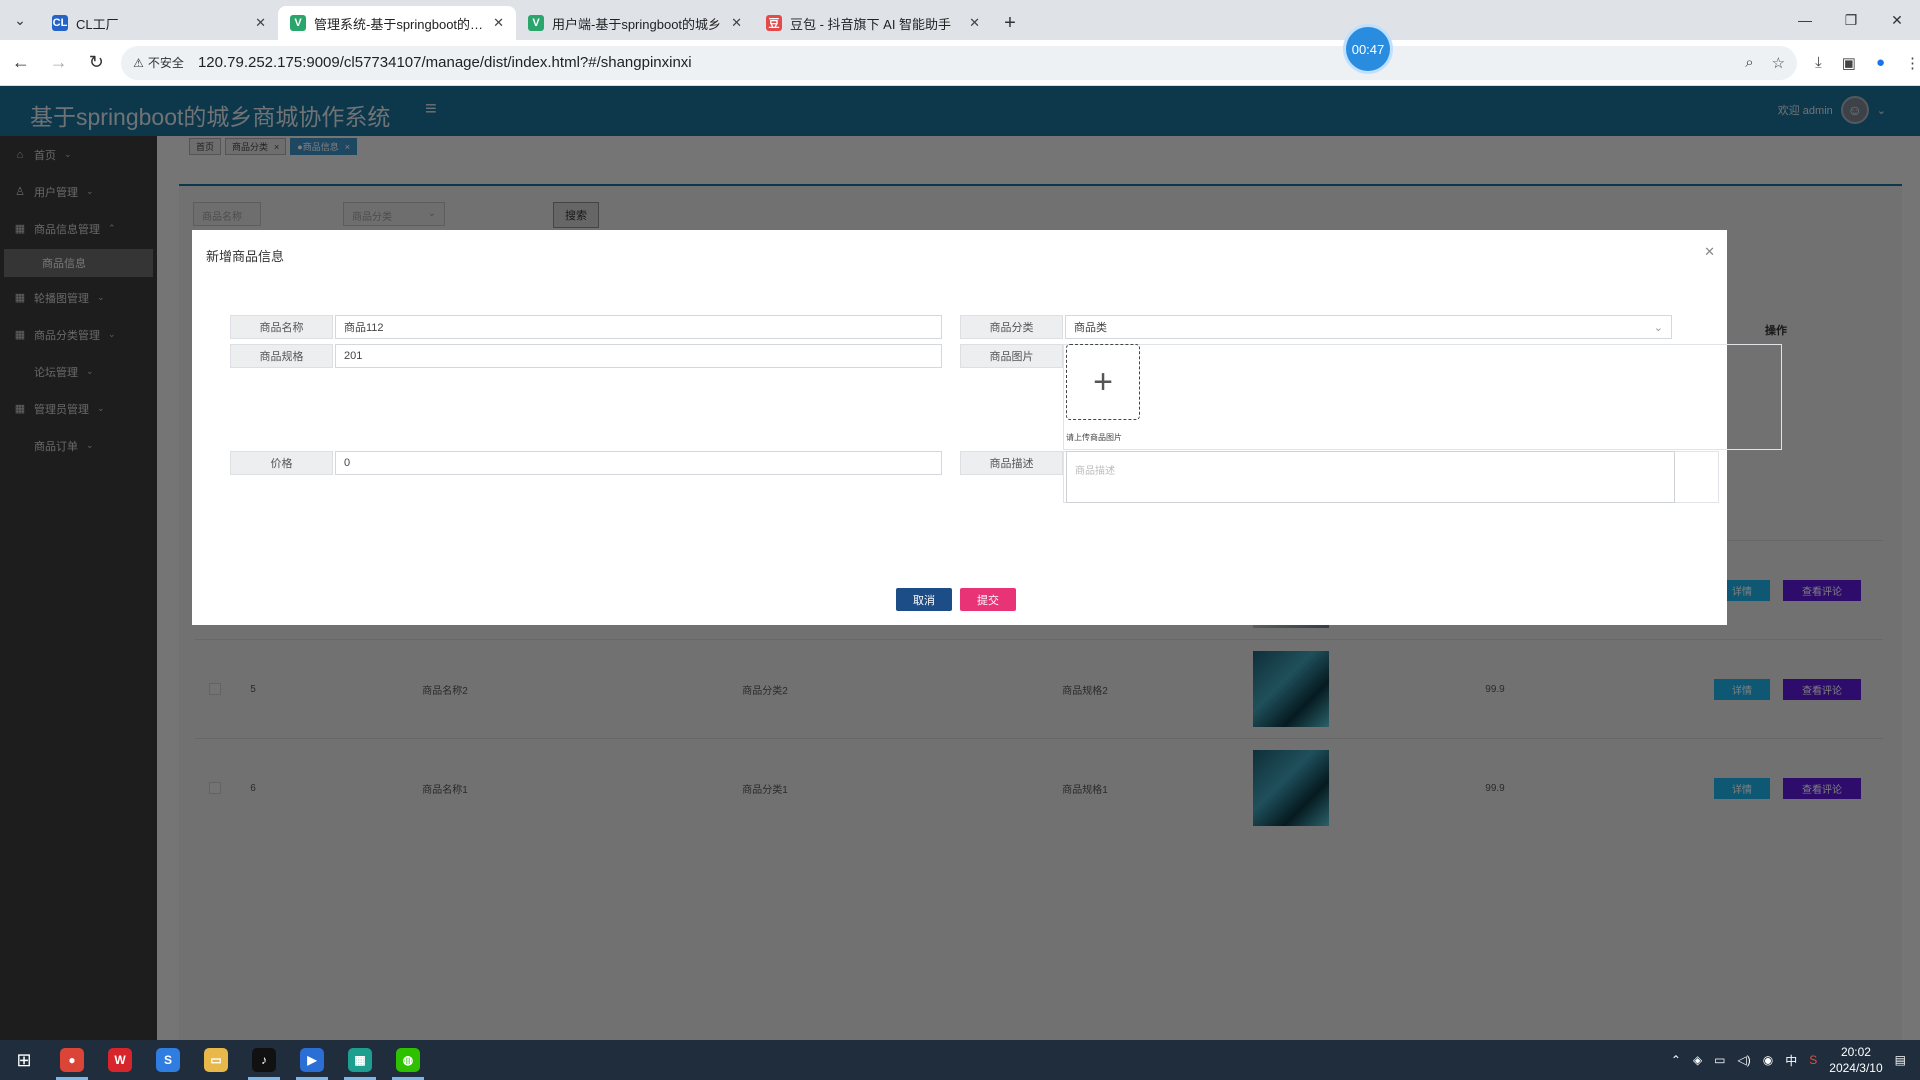  Describe the element at coordinates (1791, 1060) in the screenshot. I see `ime-indicator: 中` at that location.